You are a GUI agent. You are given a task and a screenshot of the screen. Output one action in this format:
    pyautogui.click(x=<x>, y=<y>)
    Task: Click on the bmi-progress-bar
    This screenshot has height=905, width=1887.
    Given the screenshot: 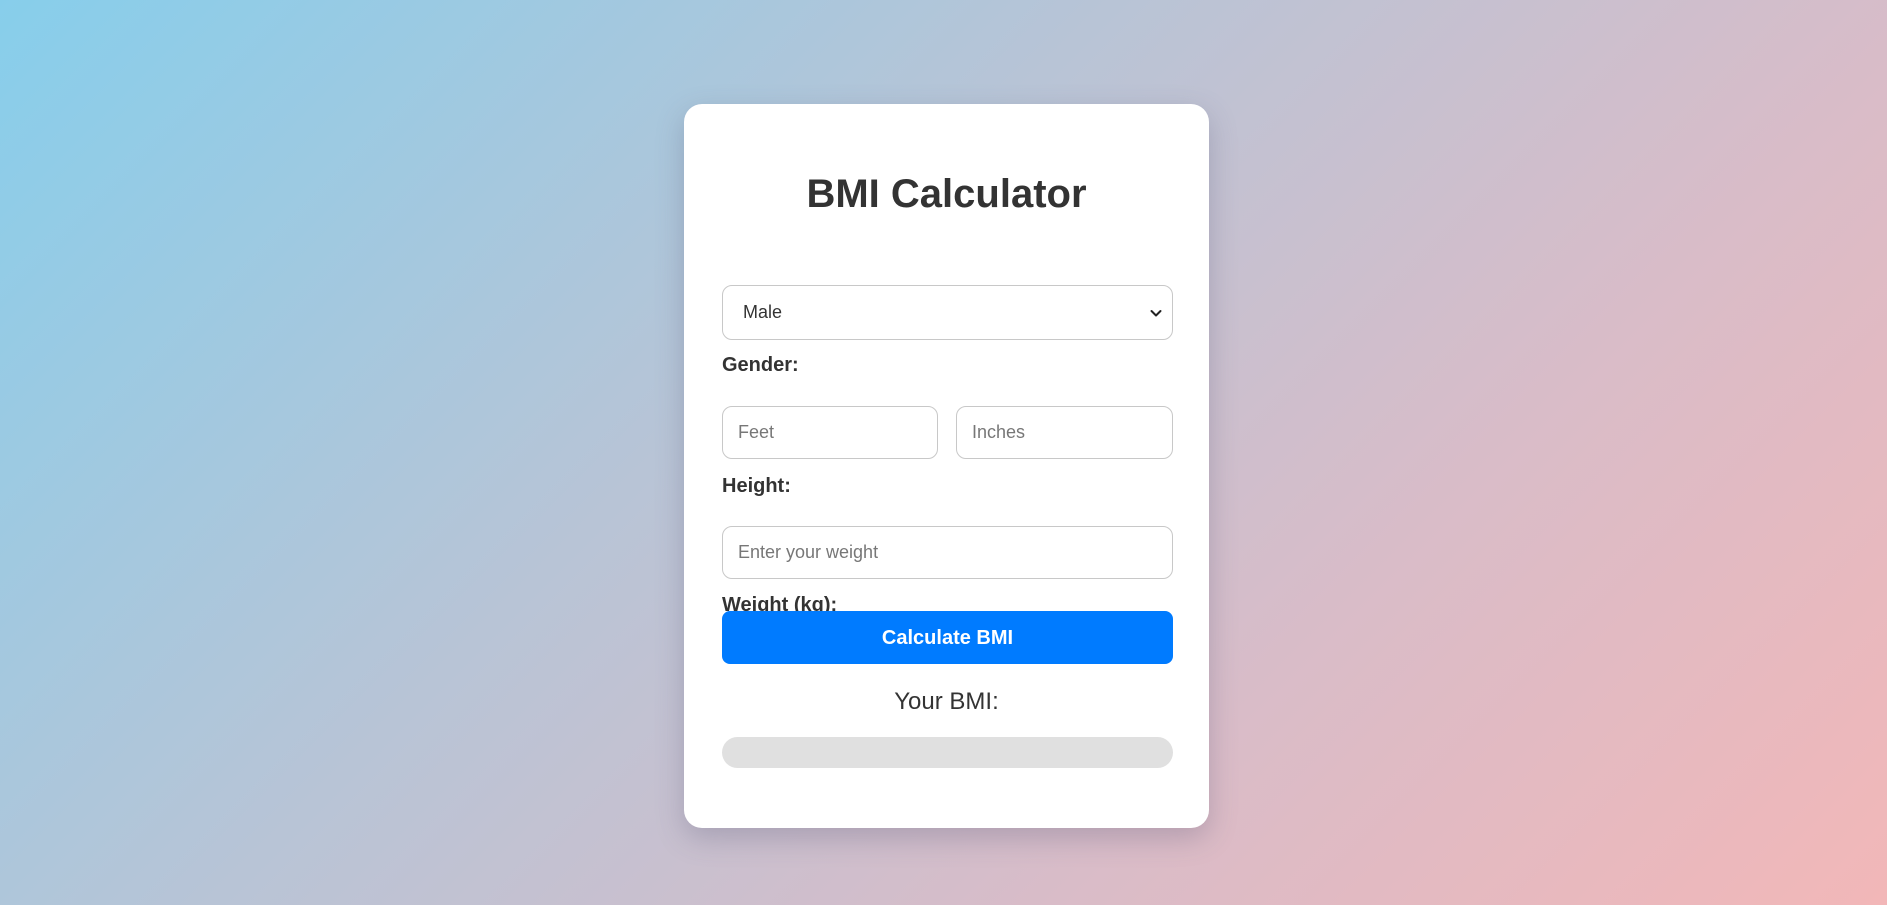 What is the action you would take?
    pyautogui.click(x=947, y=752)
    